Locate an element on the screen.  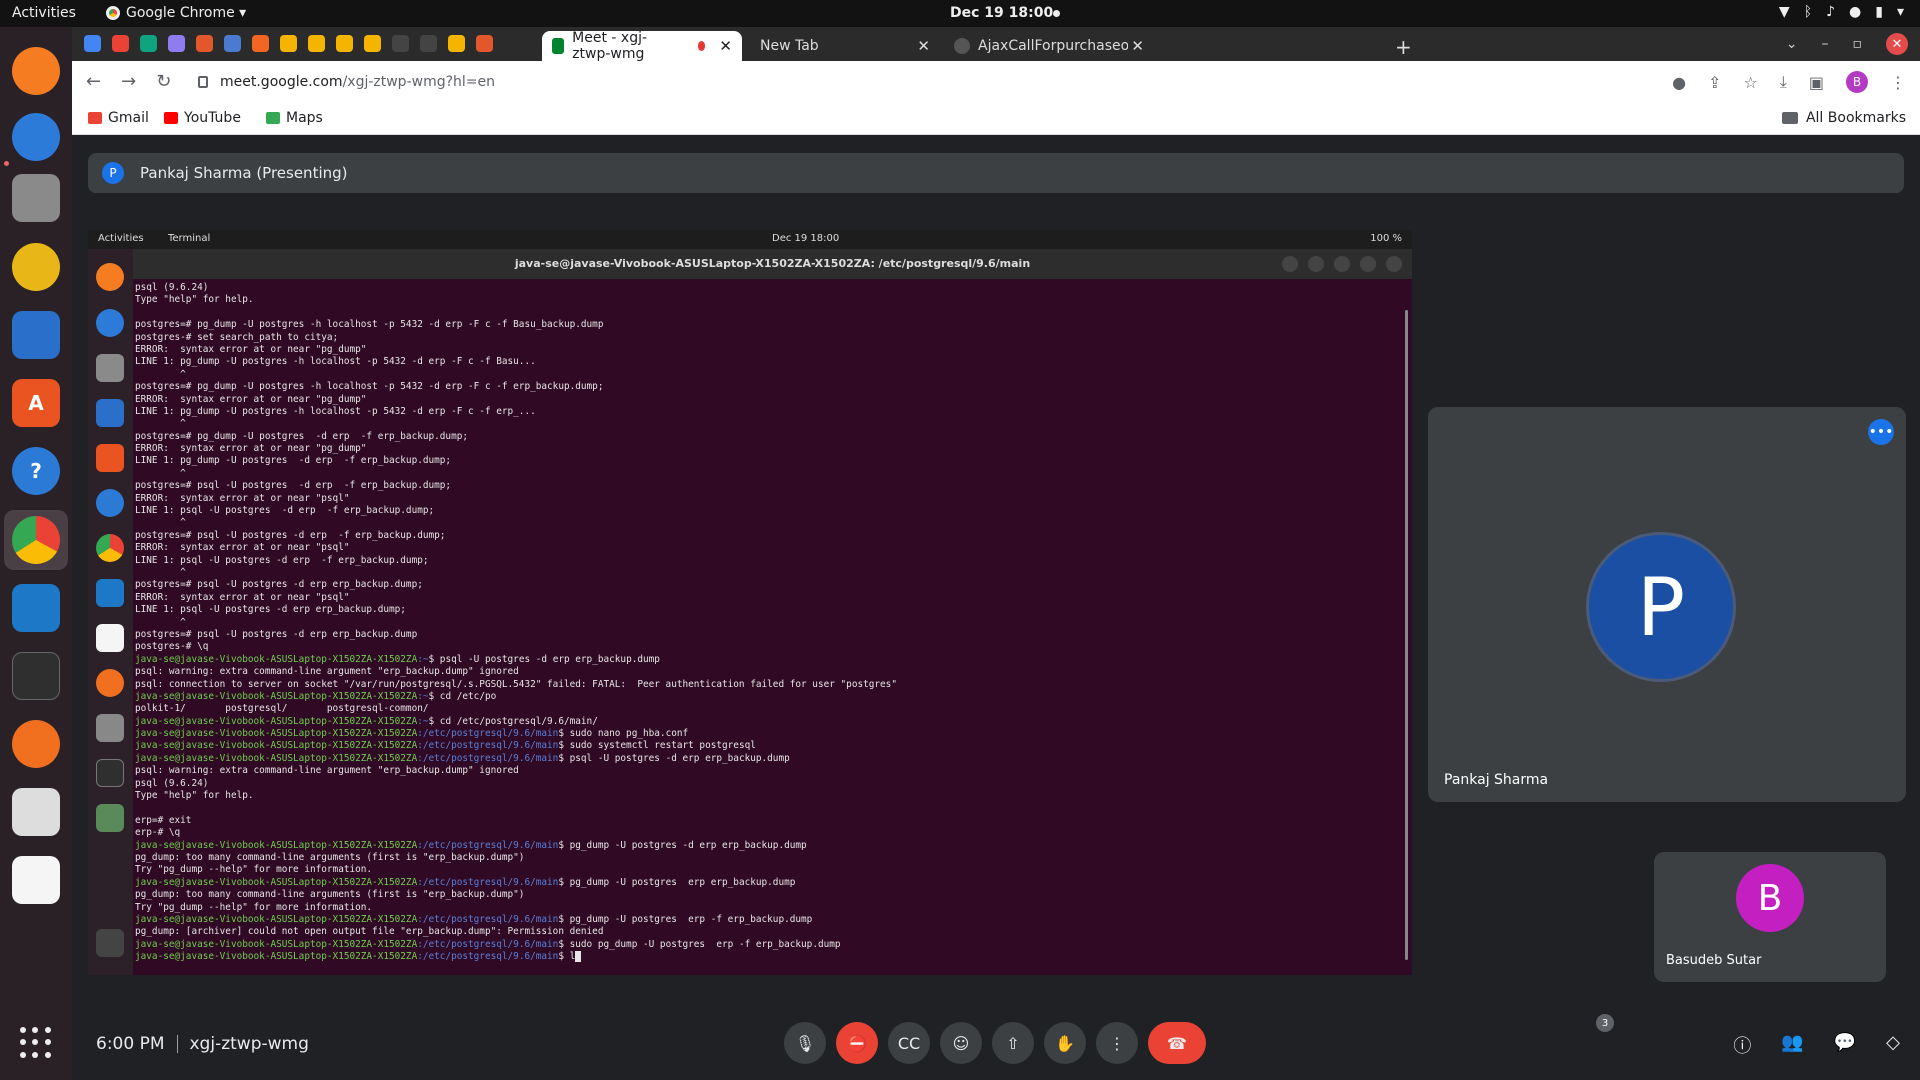
thunderbird-icon is located at coordinates (36, 137).